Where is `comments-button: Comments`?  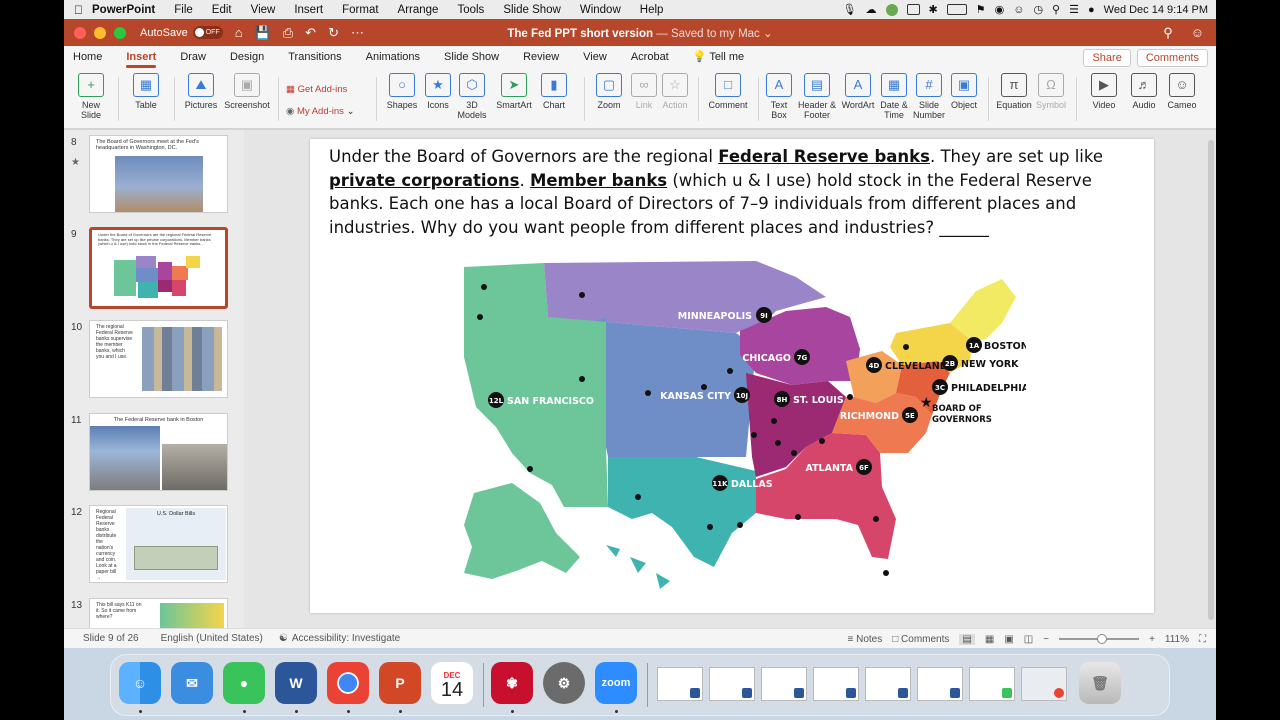
comments-button: Comments is located at coordinates (1172, 58).